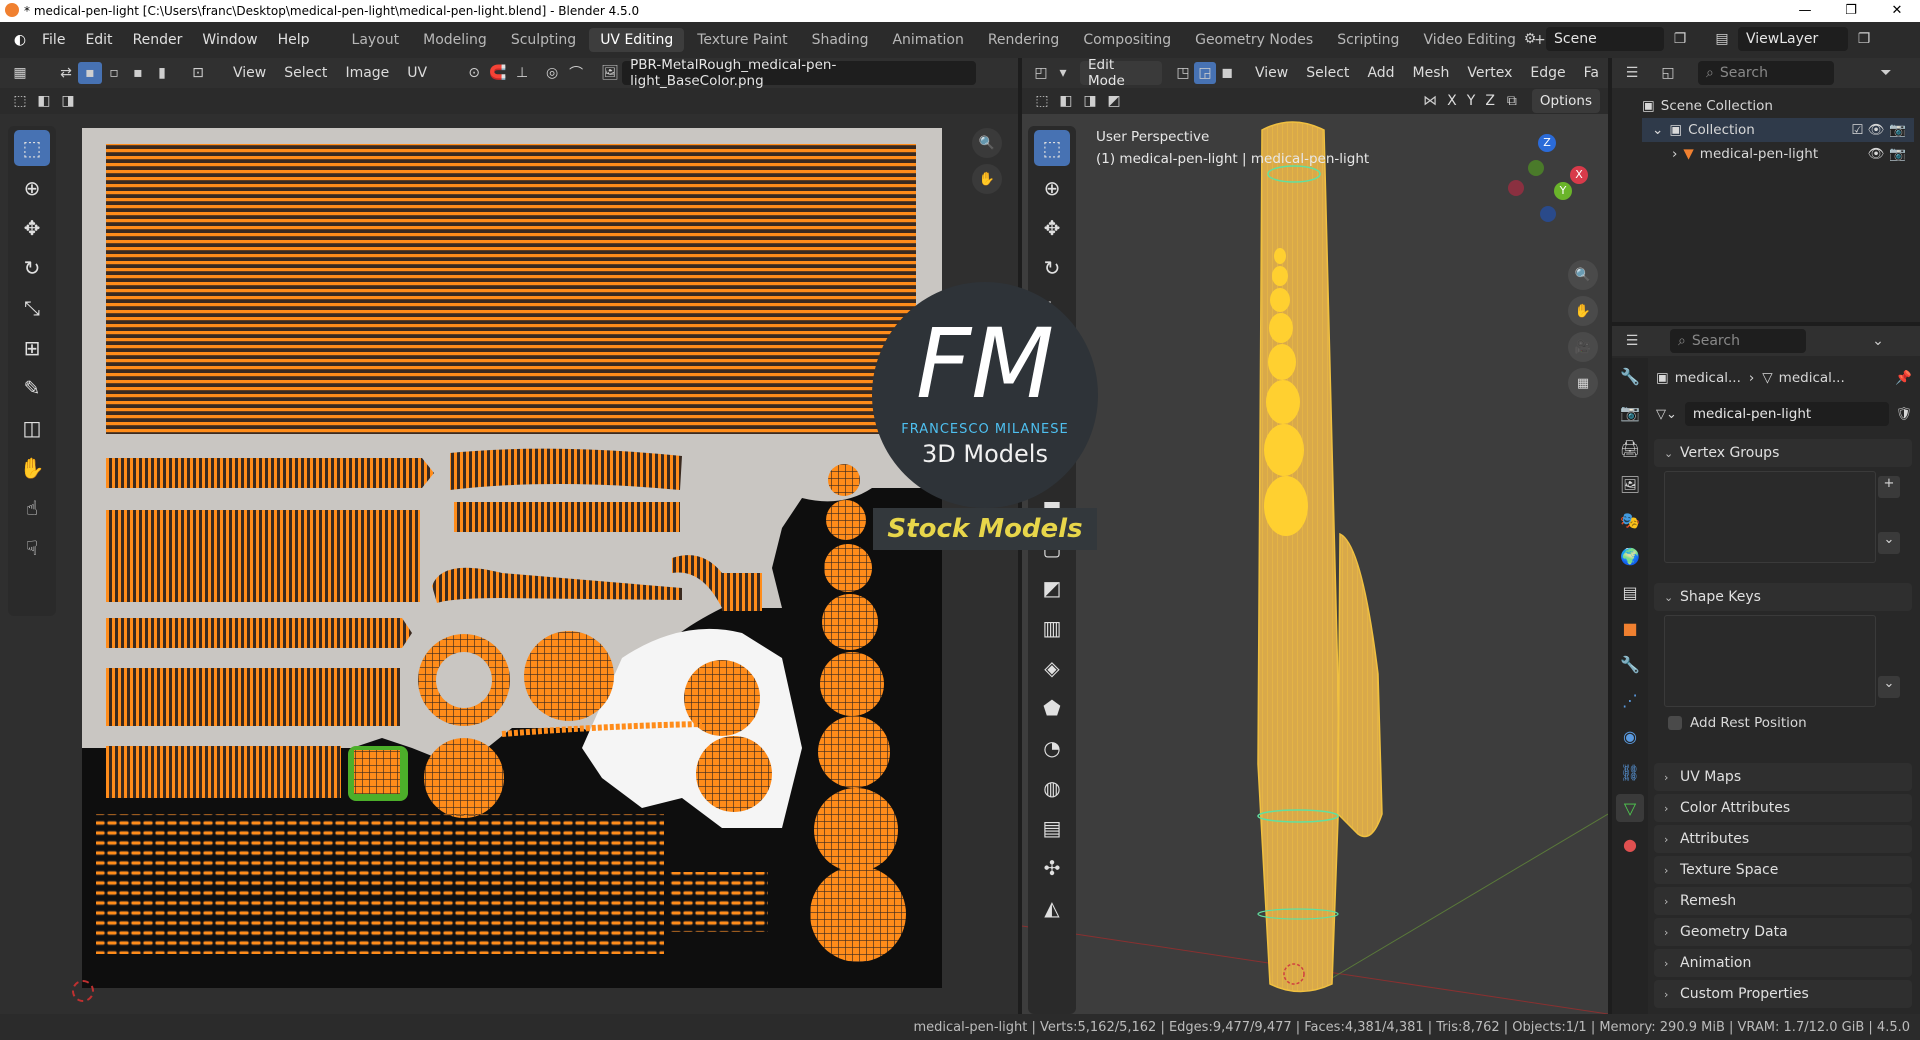 Image resolution: width=1920 pixels, height=1040 pixels. Describe the element at coordinates (610, 73) in the screenshot. I see `image-browse-icon: 🖼` at that location.